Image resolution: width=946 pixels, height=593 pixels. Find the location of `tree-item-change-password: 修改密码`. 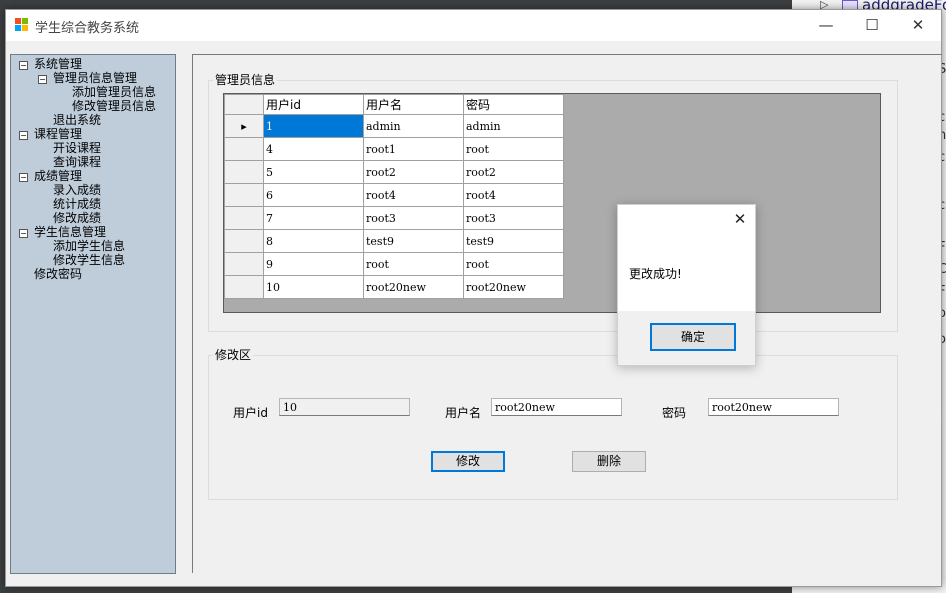

tree-item-change-password: 修改密码 is located at coordinates (58, 274).